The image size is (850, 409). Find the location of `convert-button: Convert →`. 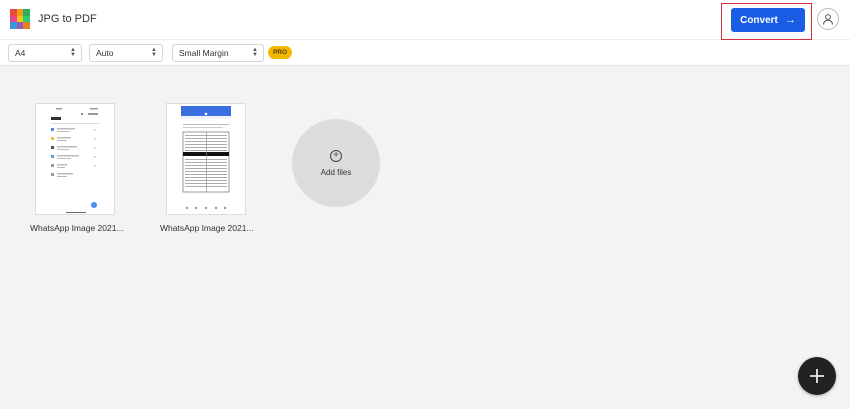

convert-button: Convert → is located at coordinates (768, 20).